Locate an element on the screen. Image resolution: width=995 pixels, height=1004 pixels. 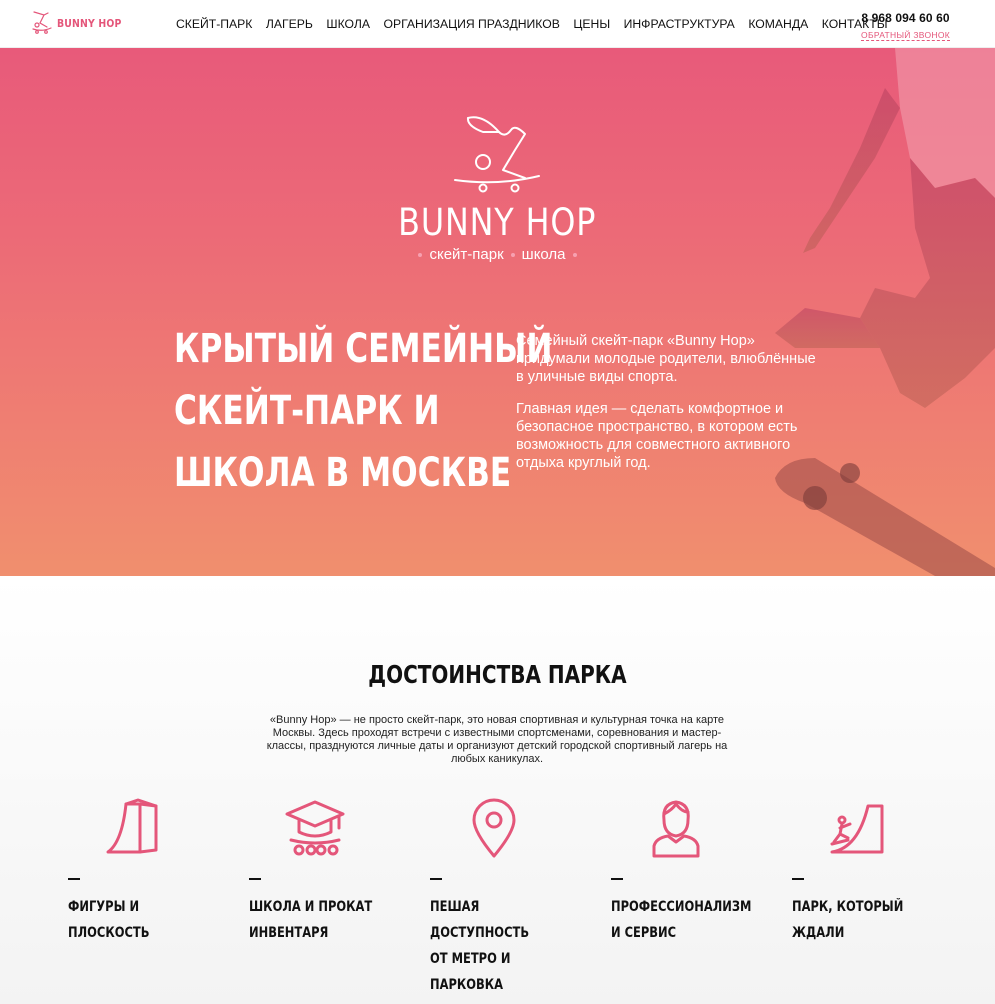
person-icon is located at coordinates (676, 829).